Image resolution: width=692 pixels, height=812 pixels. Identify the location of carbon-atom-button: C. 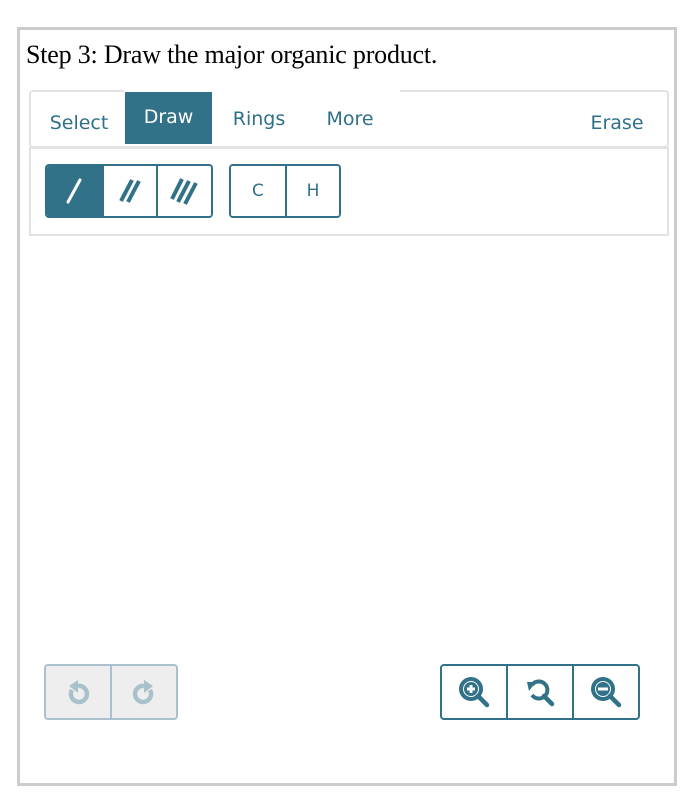
(258, 191).